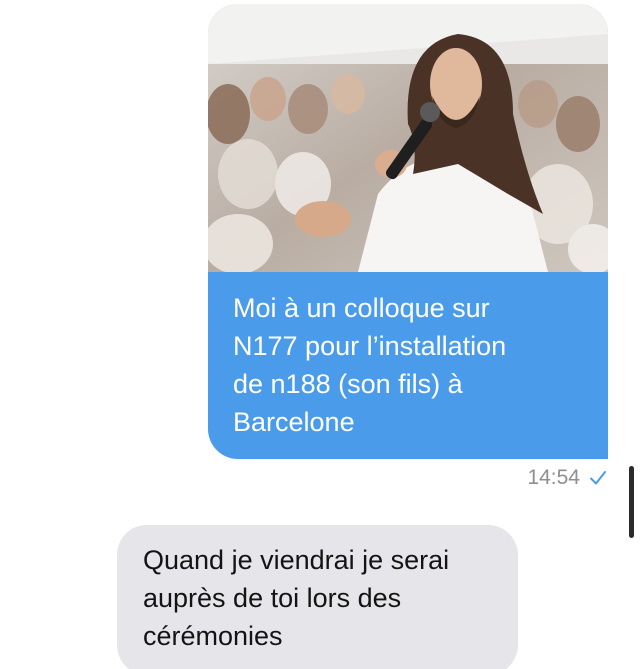 This screenshot has height=669, width=640. What do you see at coordinates (631, 502) in the screenshot?
I see `scroll-indicator` at bounding box center [631, 502].